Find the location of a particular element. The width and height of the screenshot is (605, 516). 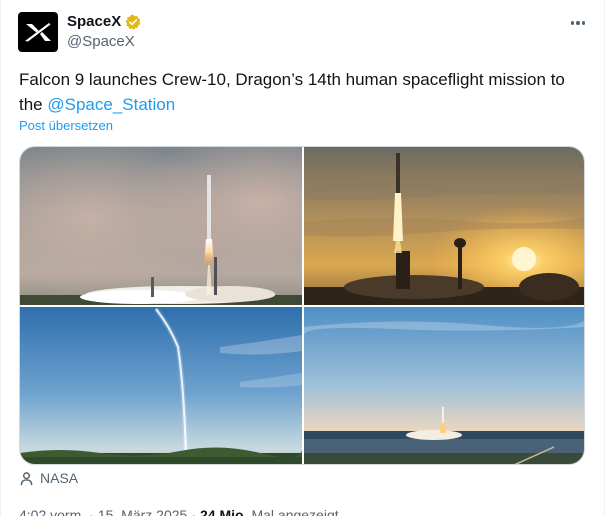

name-row: SpaceX is located at coordinates (104, 21).